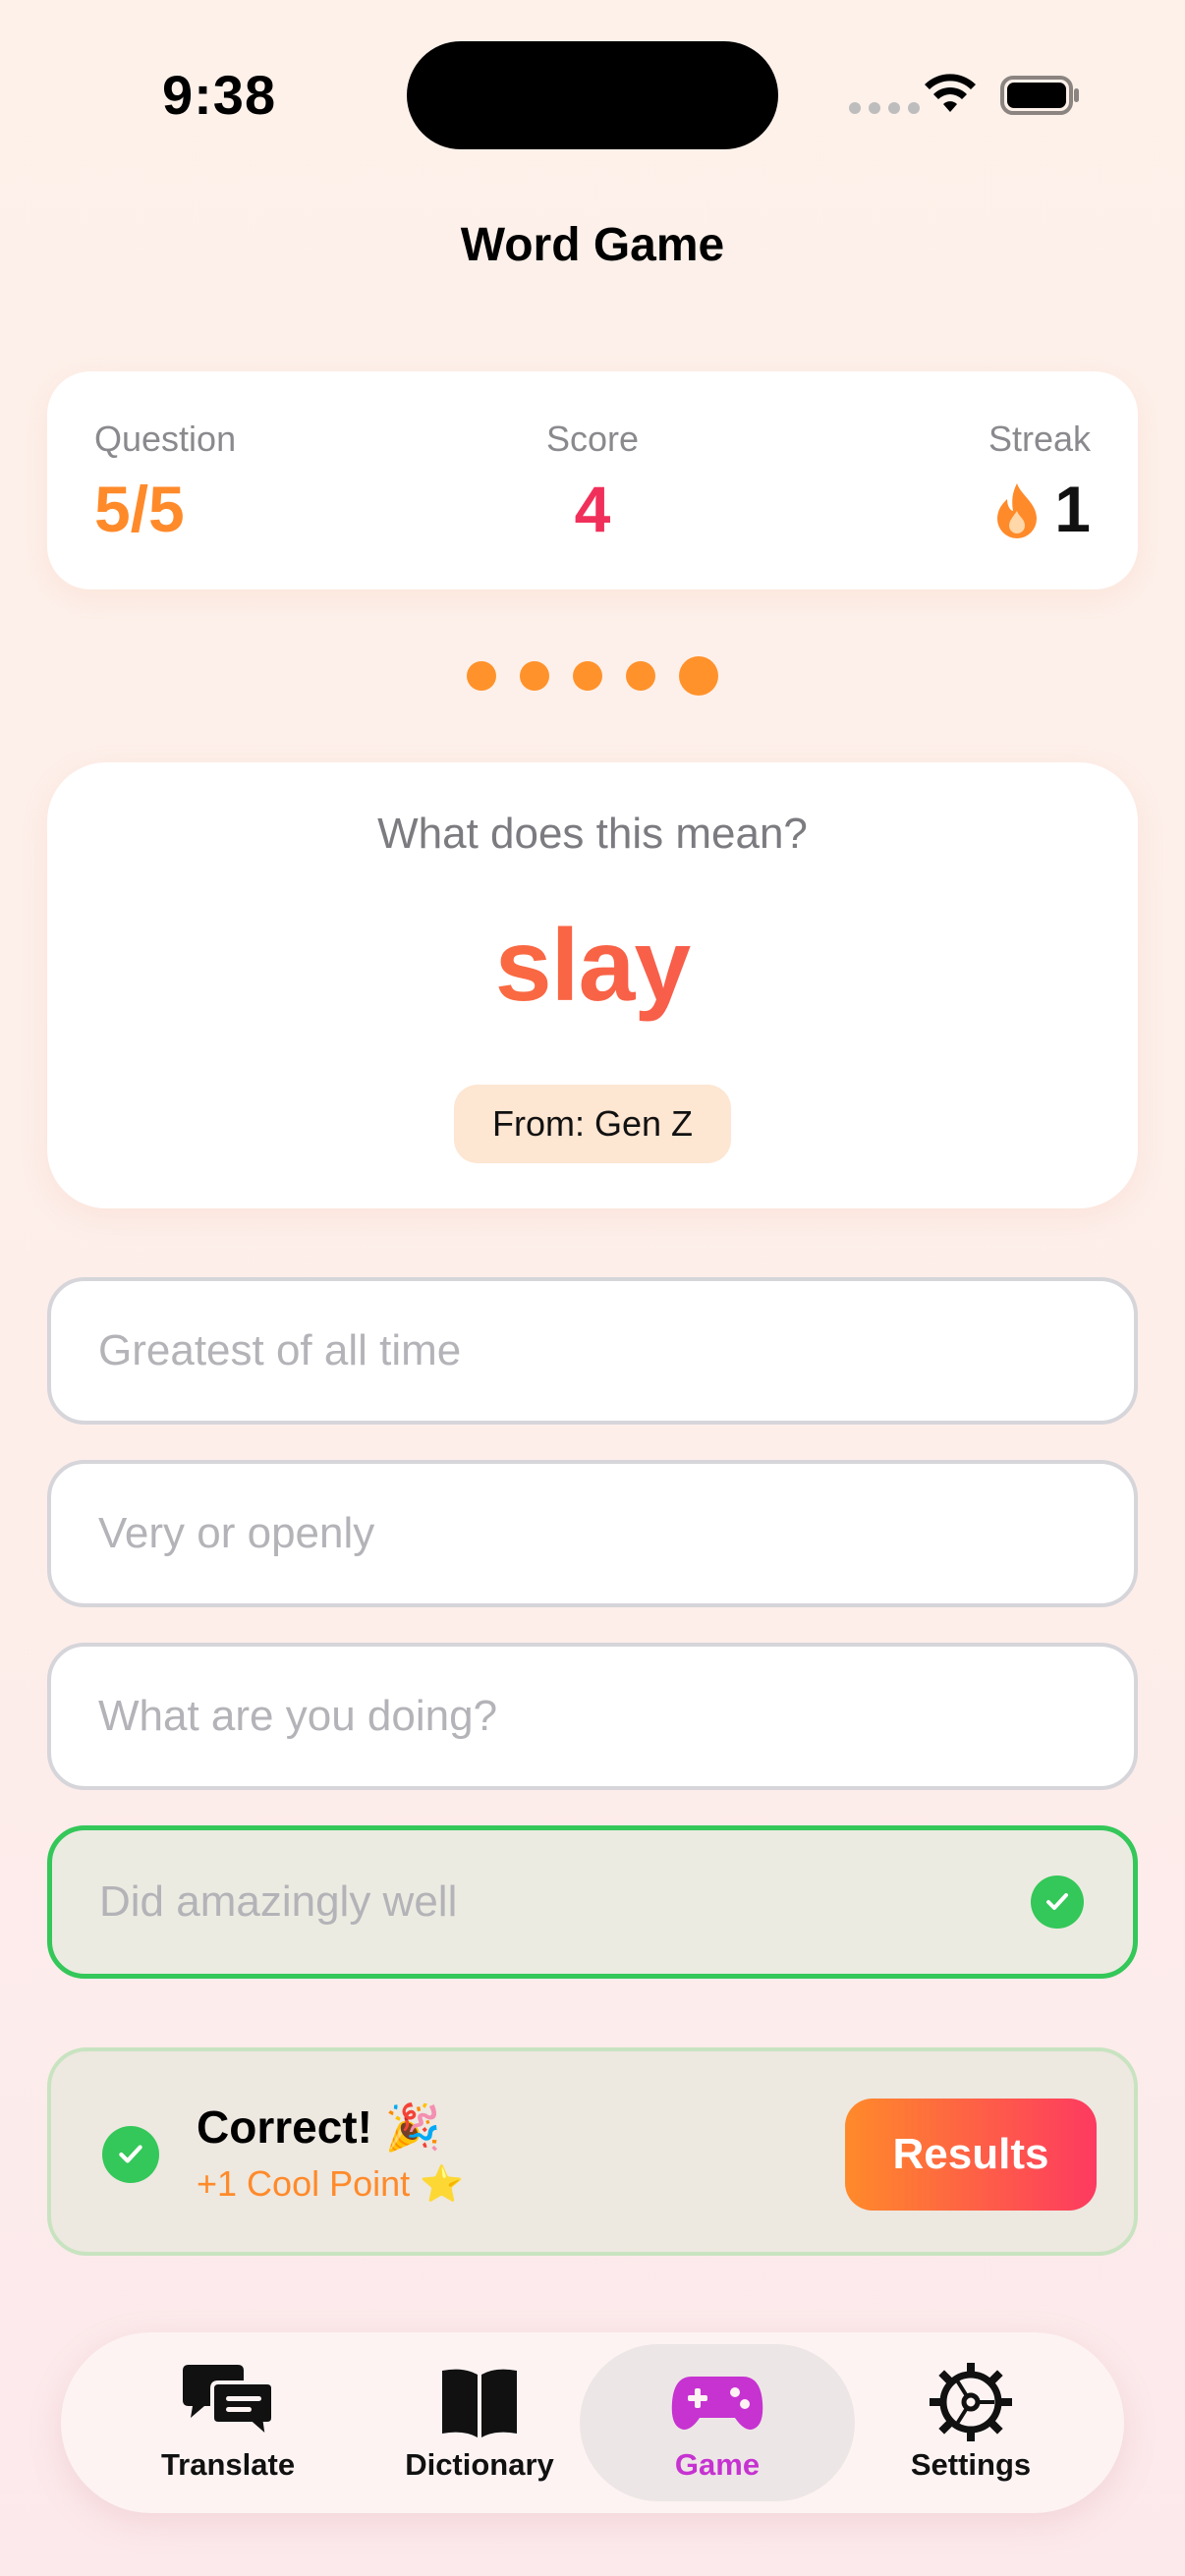  I want to click on tab-translate: Translate, so click(228, 2422).